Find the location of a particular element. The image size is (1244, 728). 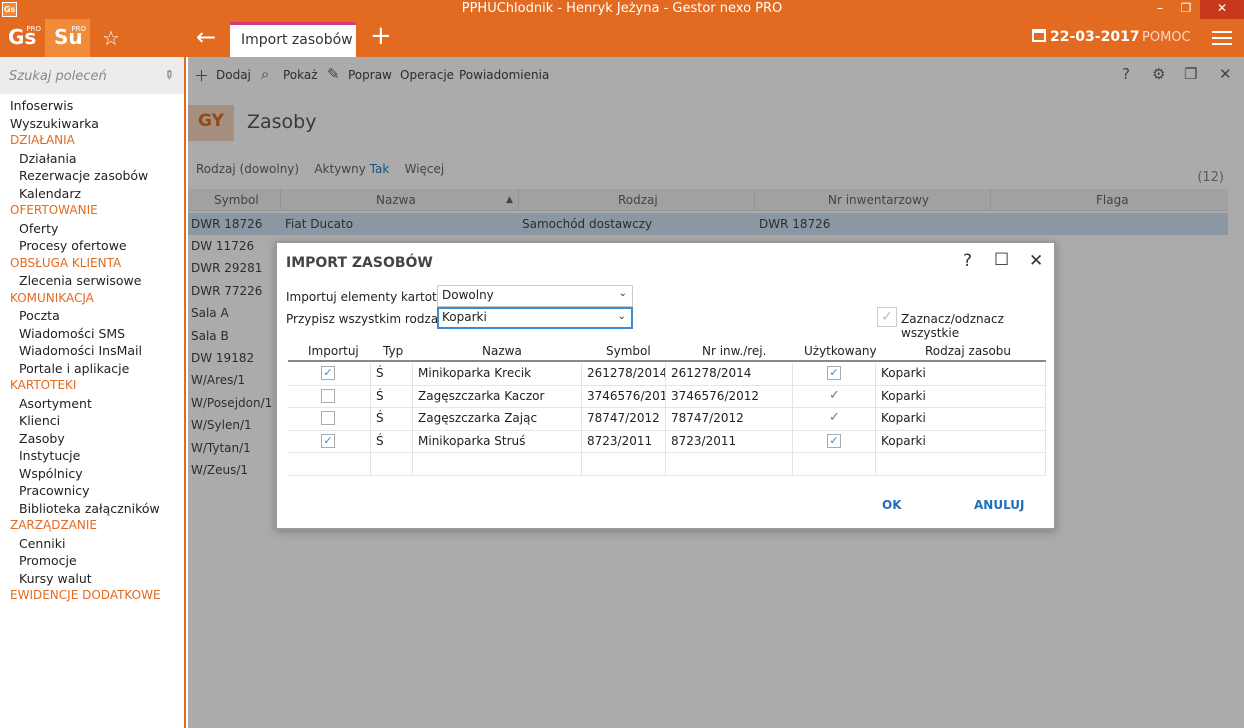

help-link: POMOC is located at coordinates (1166, 37).